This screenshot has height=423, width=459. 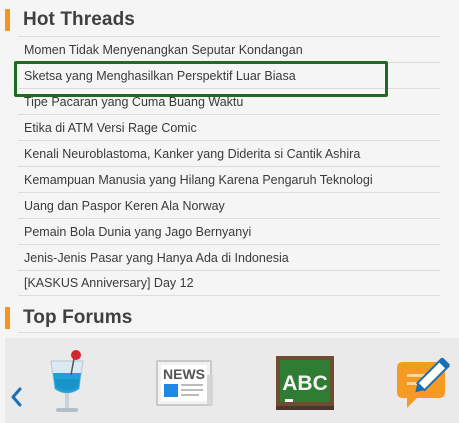 What do you see at coordinates (229, 231) in the screenshot?
I see `thread-item: Pemain Bola Dunia yang Jago Bernyanyi` at bounding box center [229, 231].